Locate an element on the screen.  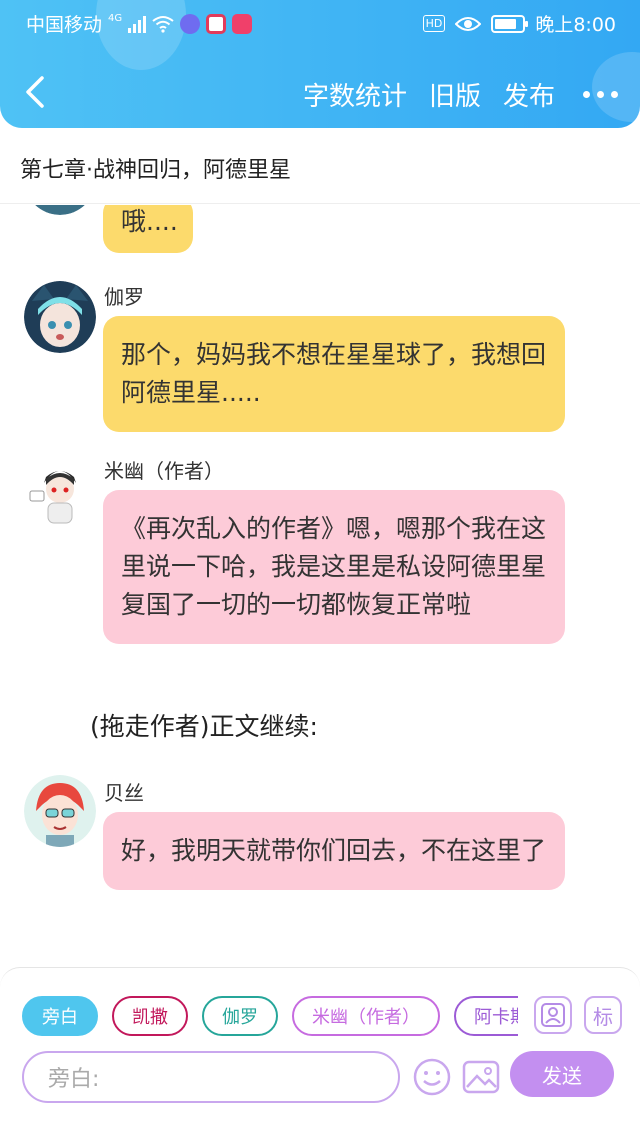
music-app-icon is located at coordinates (190, 23).